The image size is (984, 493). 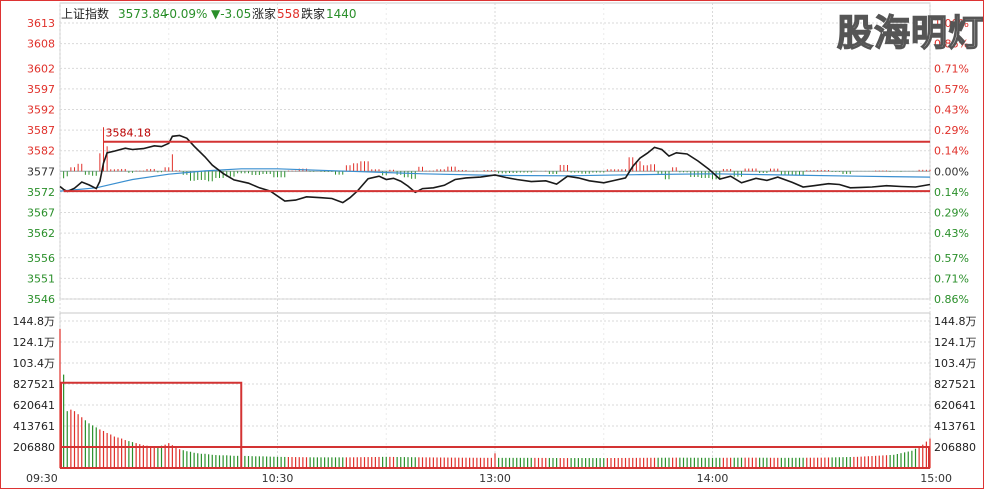 What do you see at coordinates (495, 478) in the screenshot?
I see `time-tick-label: 13:00` at bounding box center [495, 478].